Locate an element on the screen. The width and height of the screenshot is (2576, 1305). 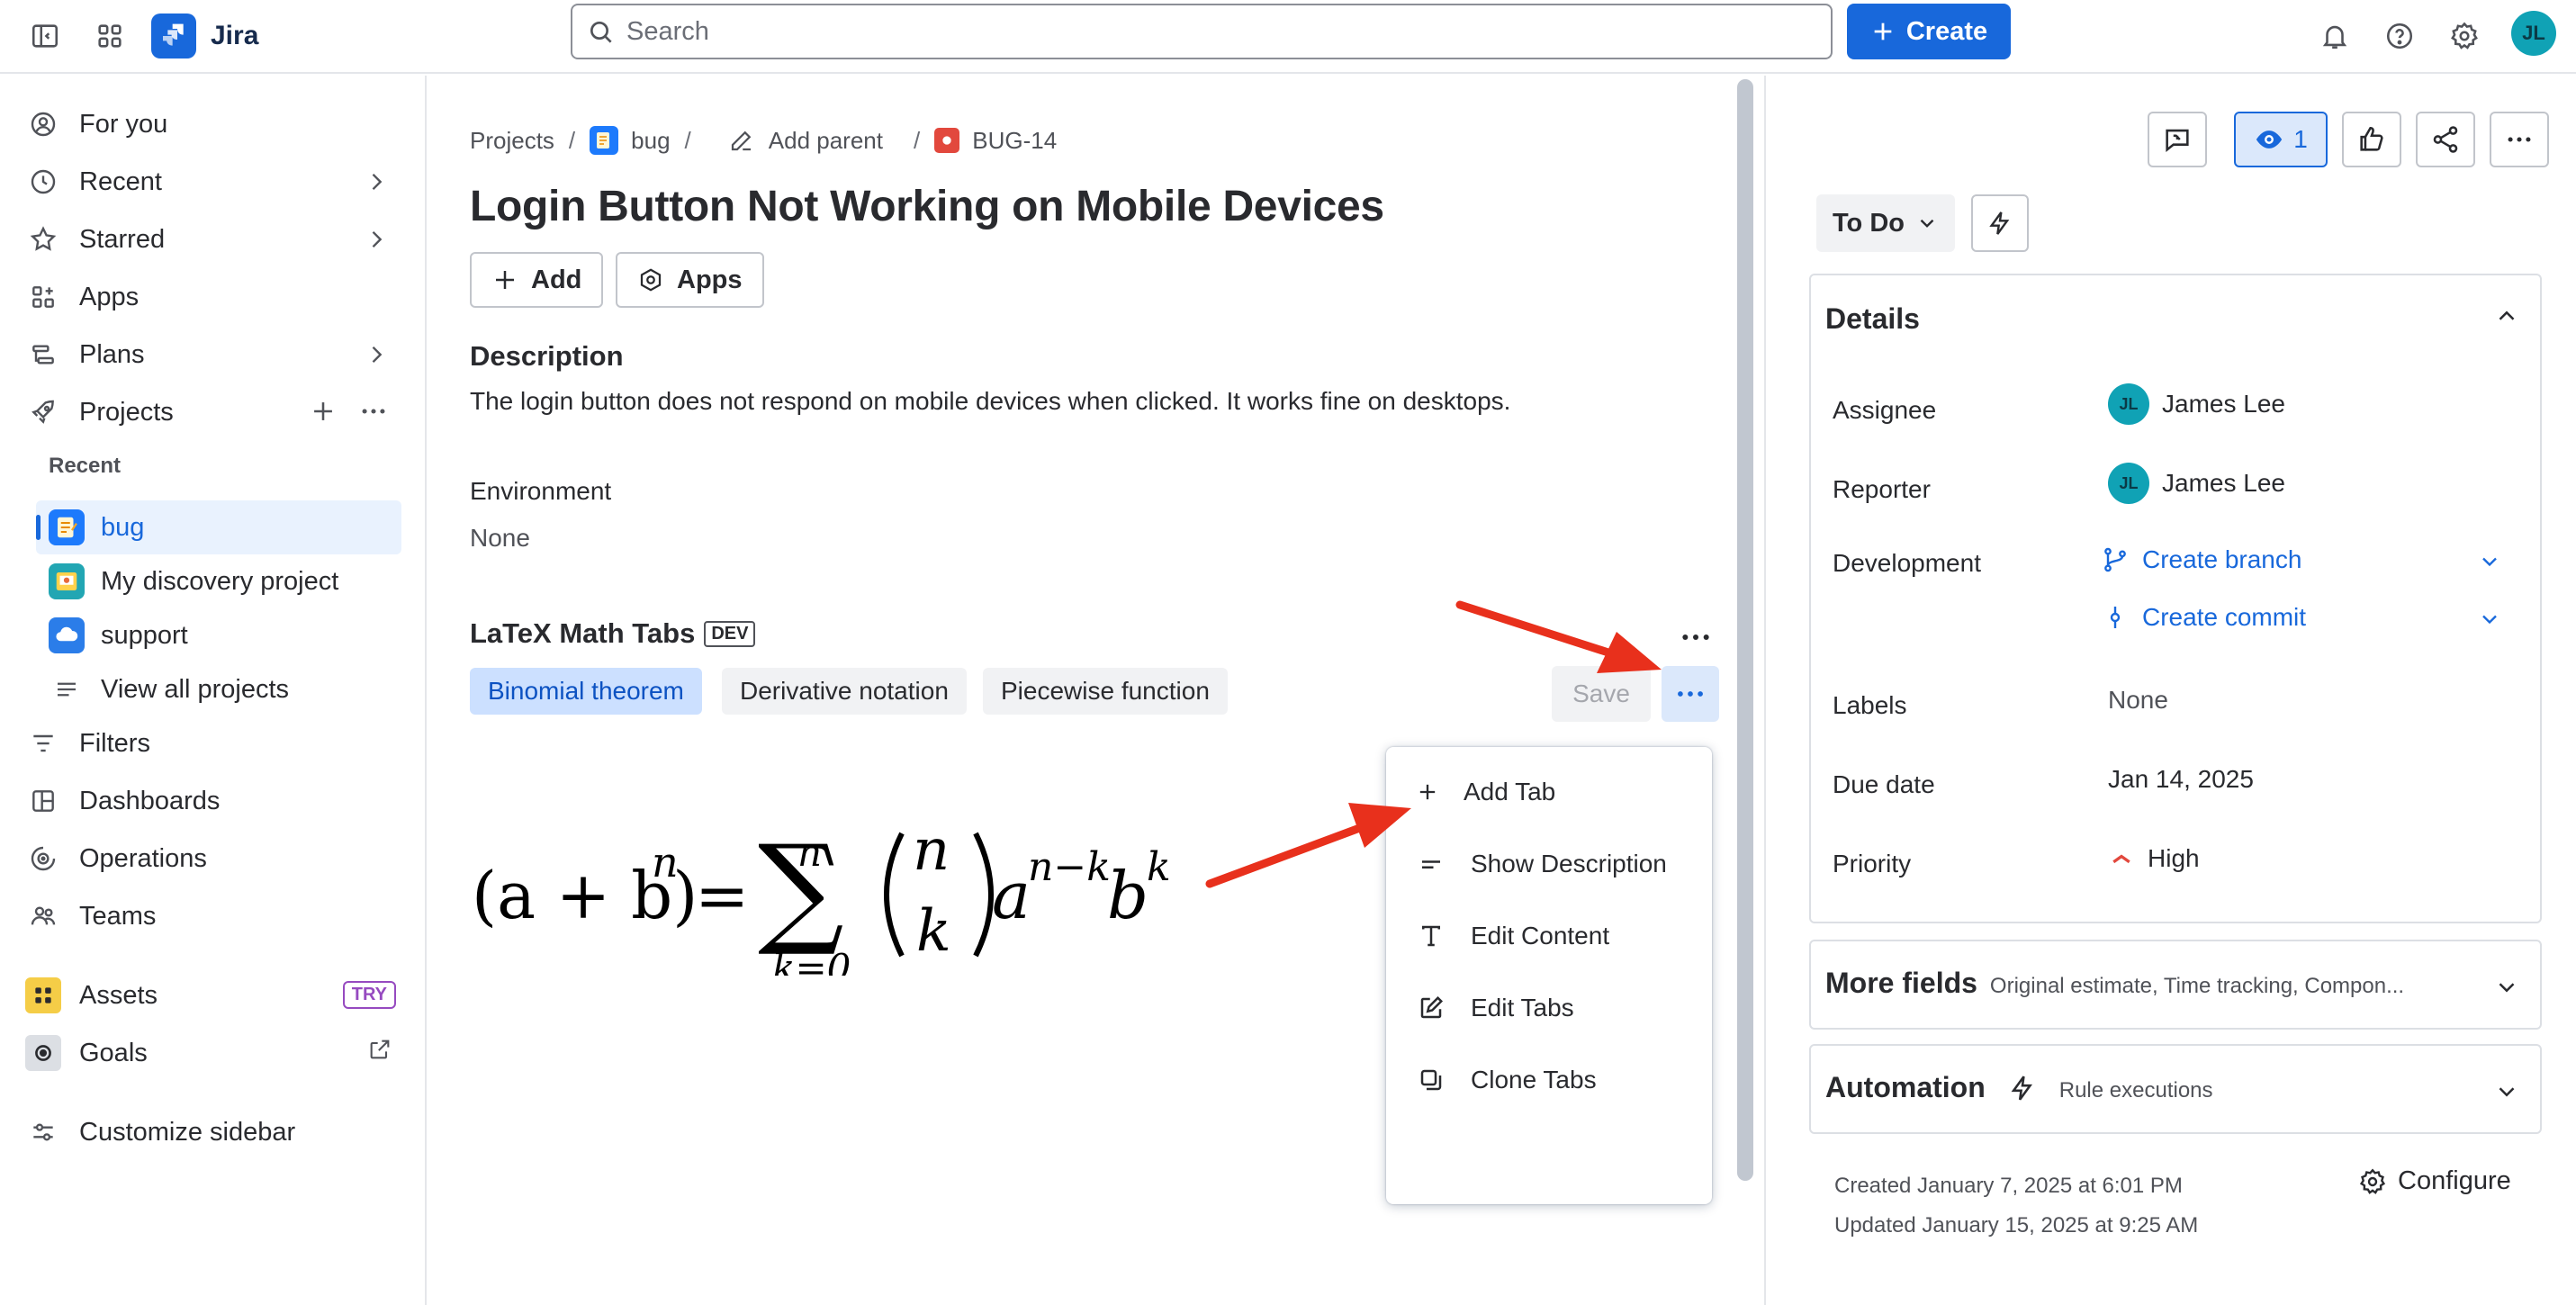
description-heading: Description is located at coordinates (547, 356).